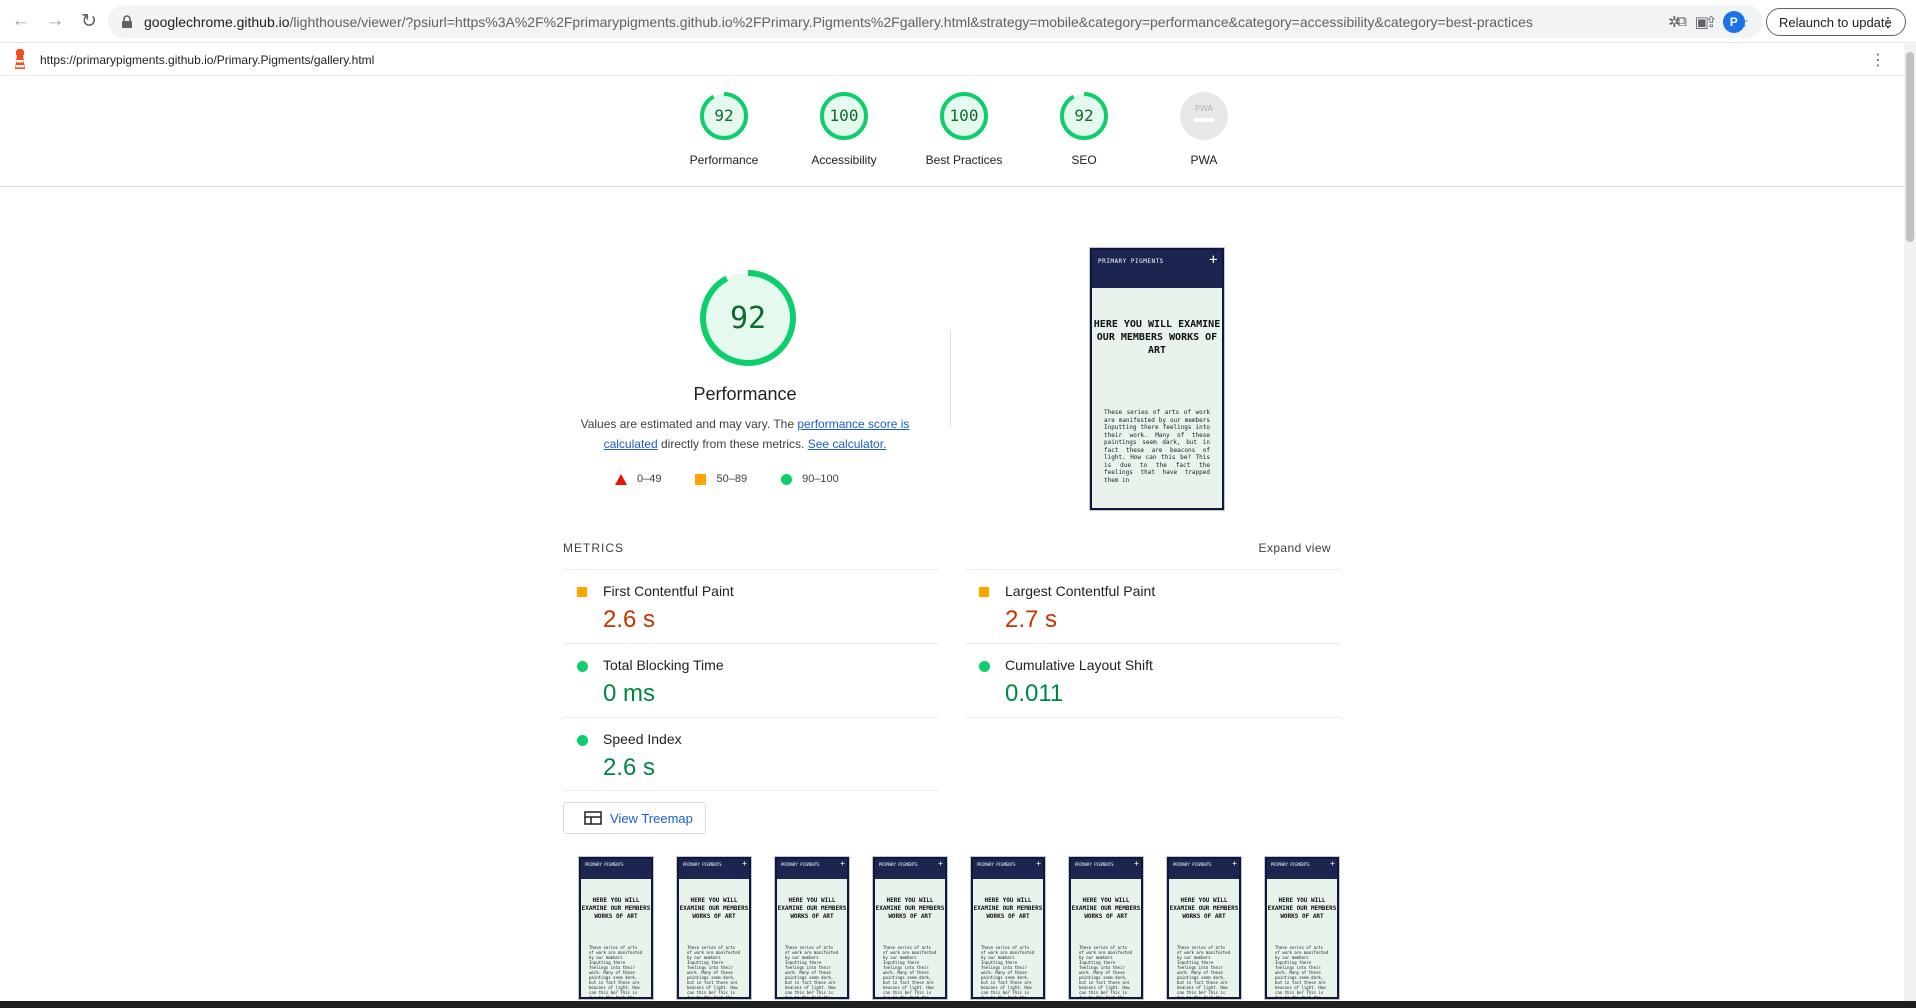  I want to click on legend-pass: 90–100, so click(810, 479).